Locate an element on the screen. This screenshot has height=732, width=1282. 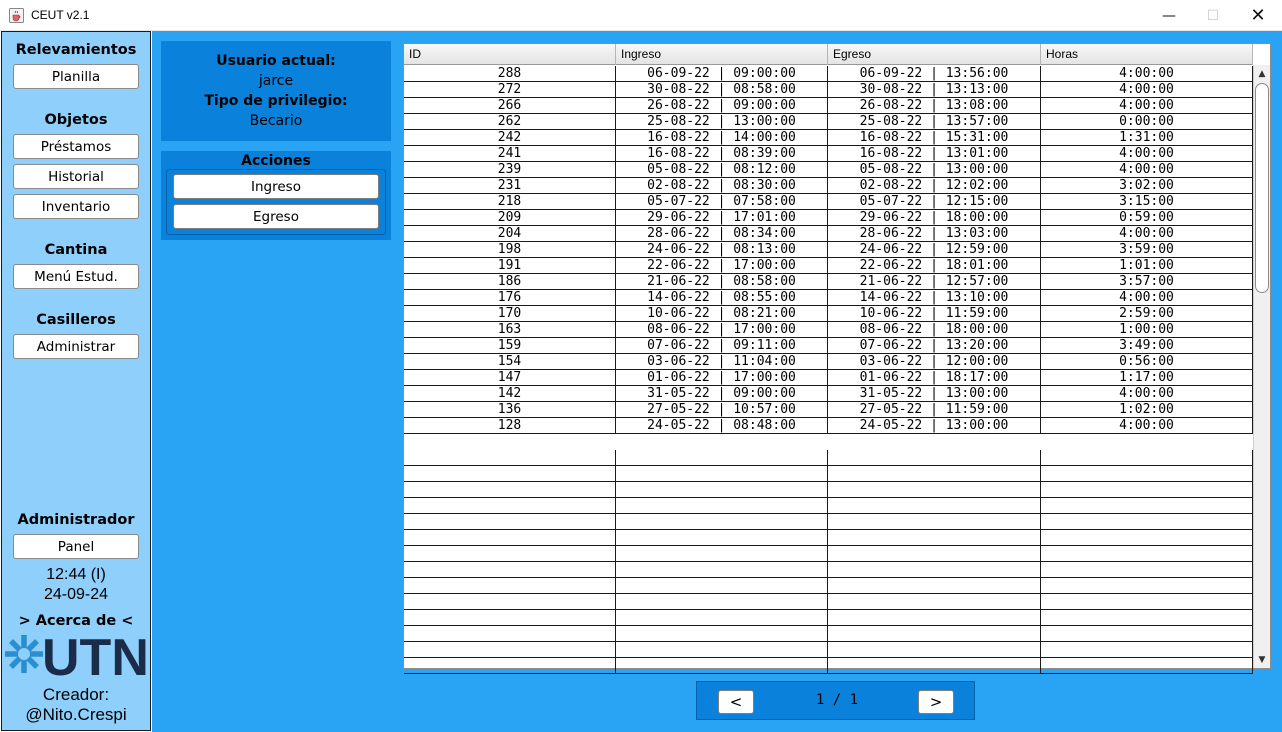
creator-handle: @Nito.Crespi is located at coordinates (76, 715).